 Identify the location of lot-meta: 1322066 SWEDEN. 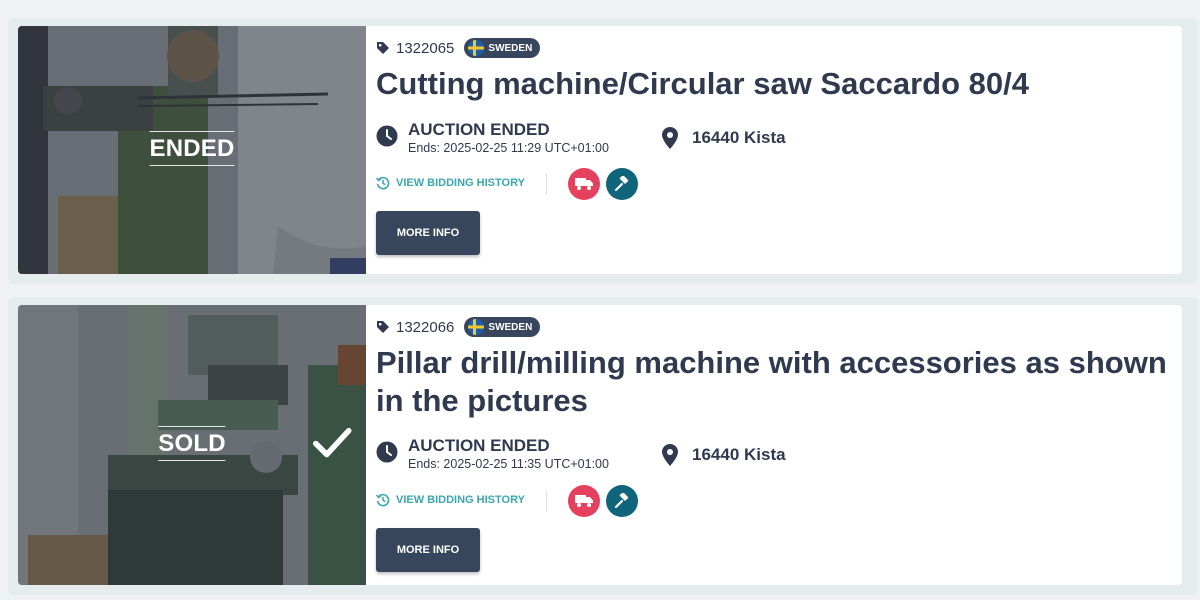
(458, 327).